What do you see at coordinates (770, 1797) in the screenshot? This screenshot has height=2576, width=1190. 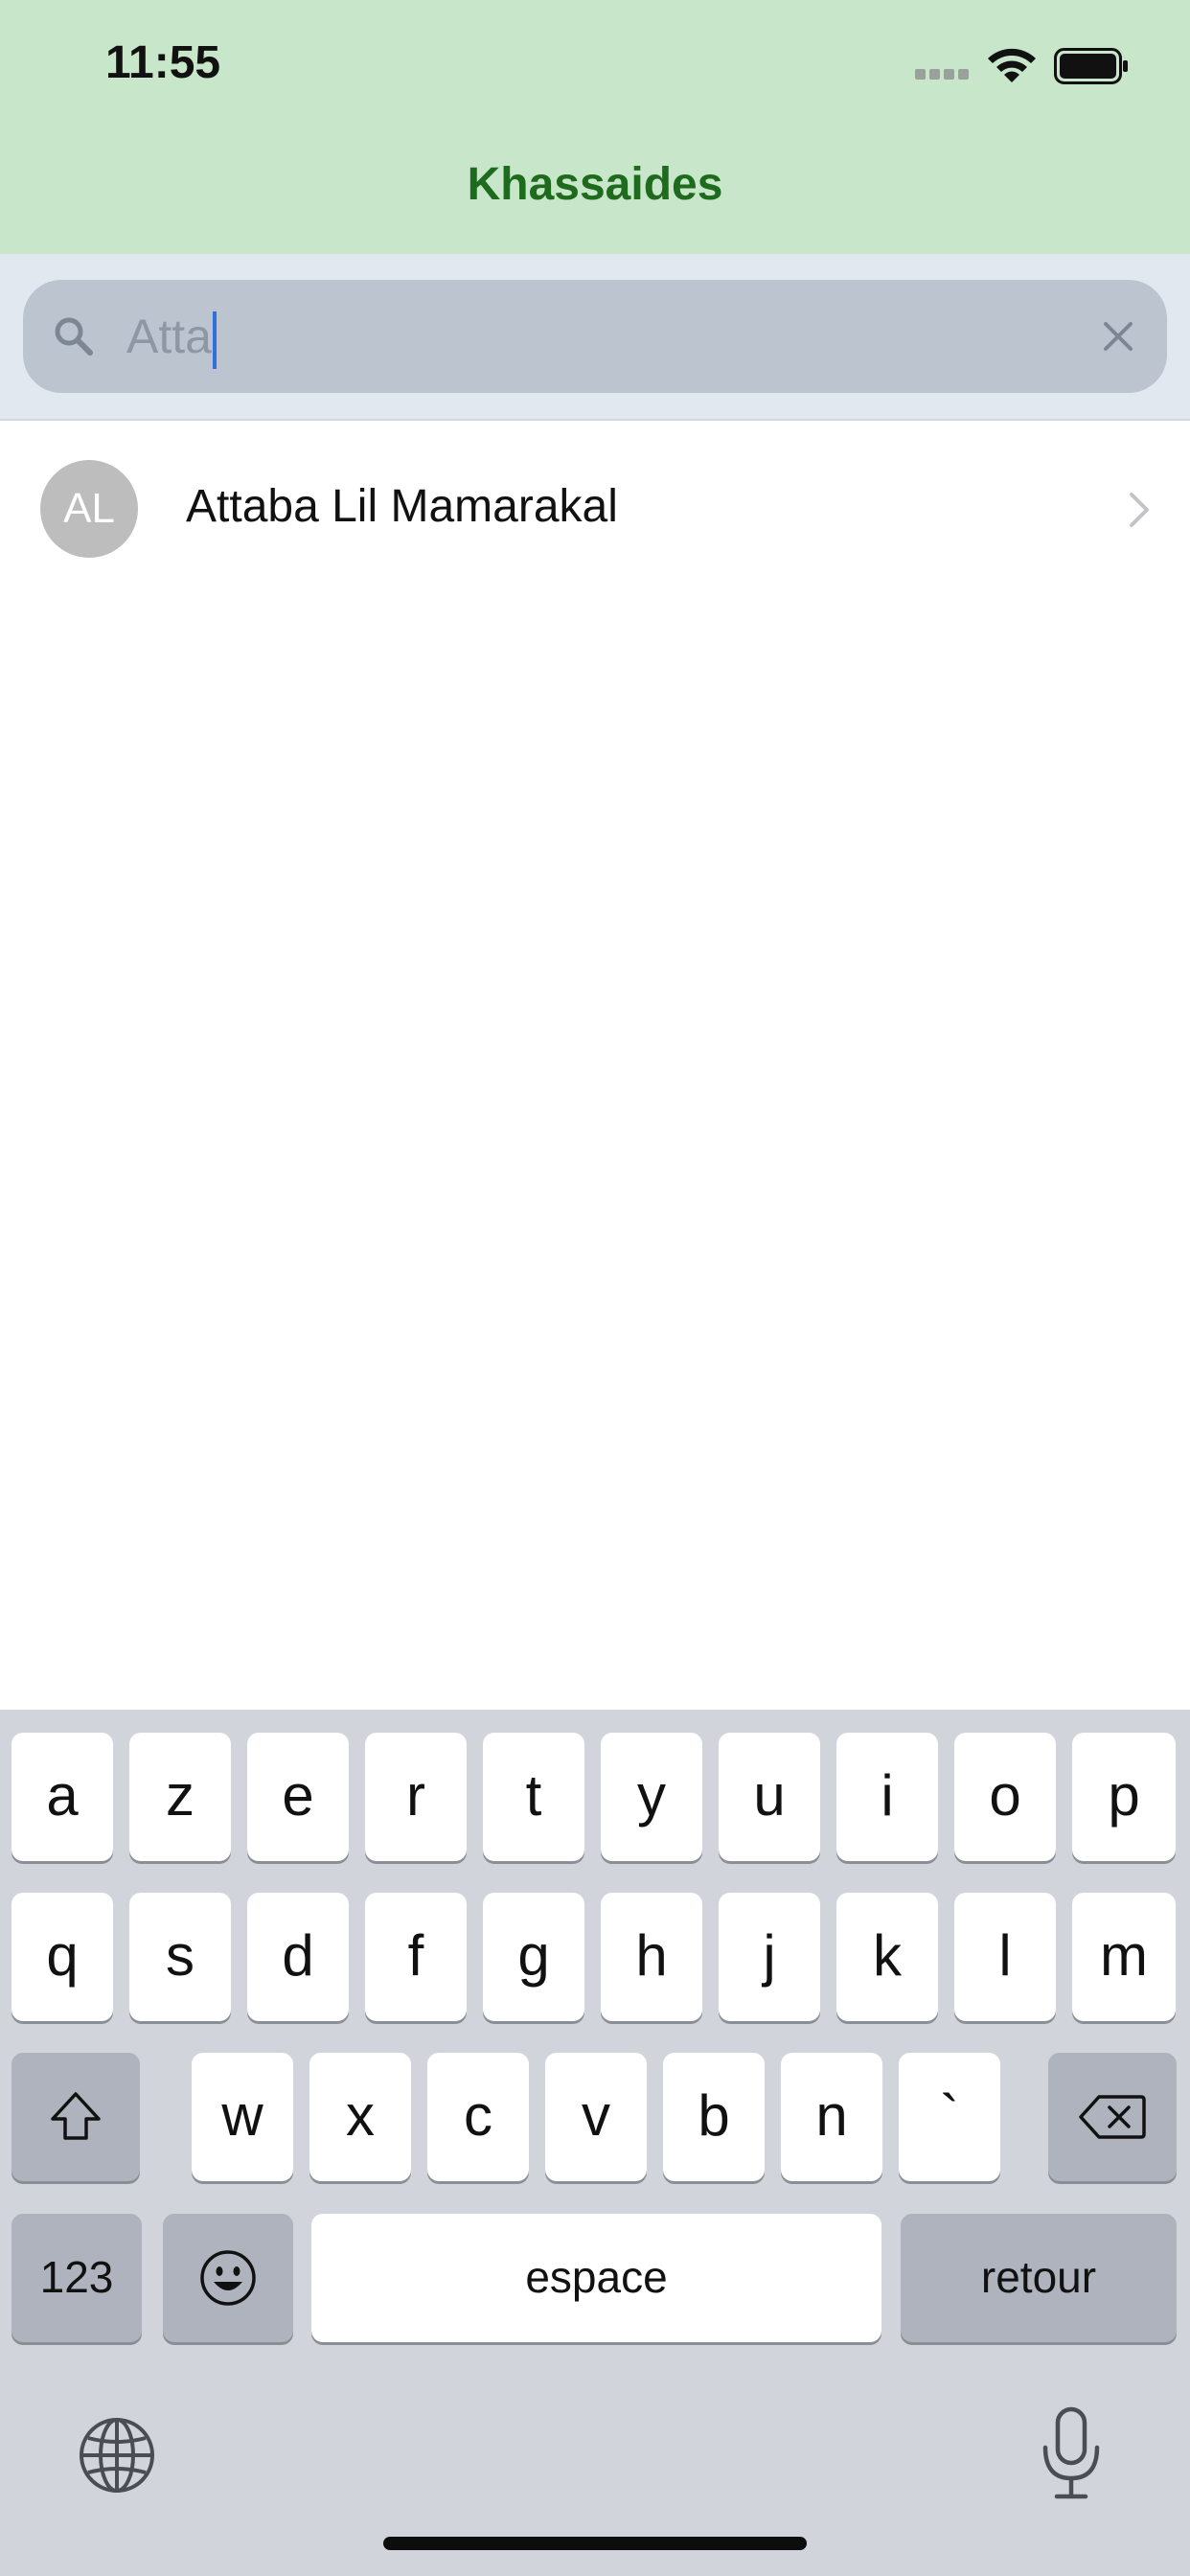 I see `key-u: u` at bounding box center [770, 1797].